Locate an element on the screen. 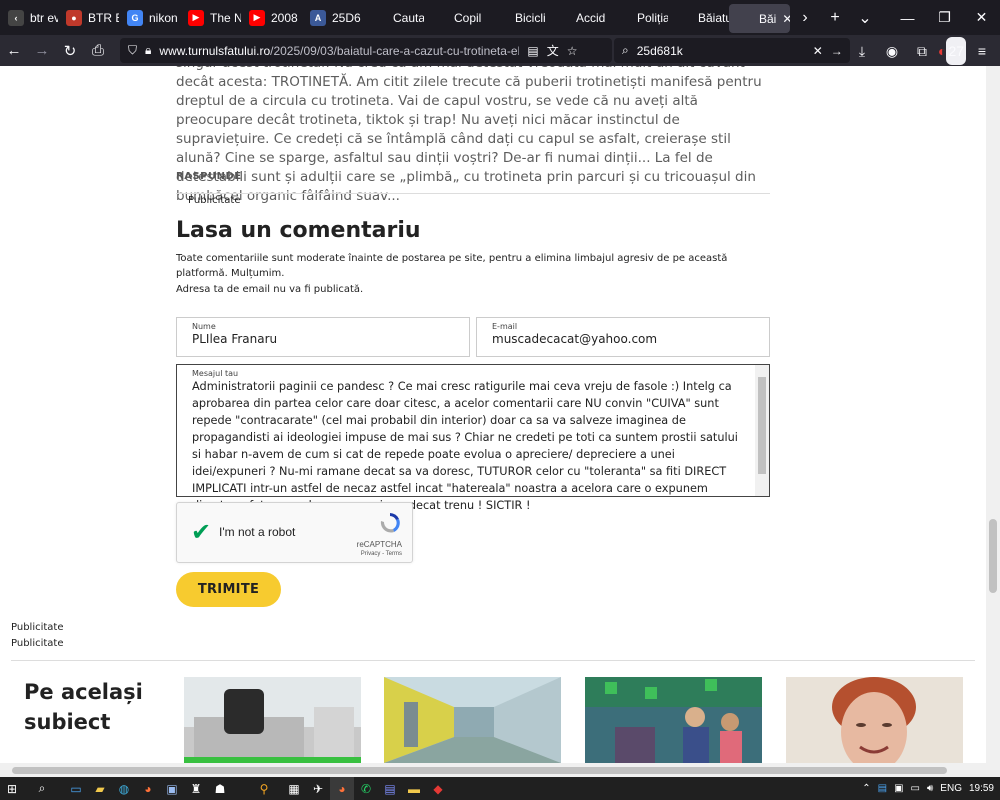  tab-label: Accid is located at coordinates (591, 17).